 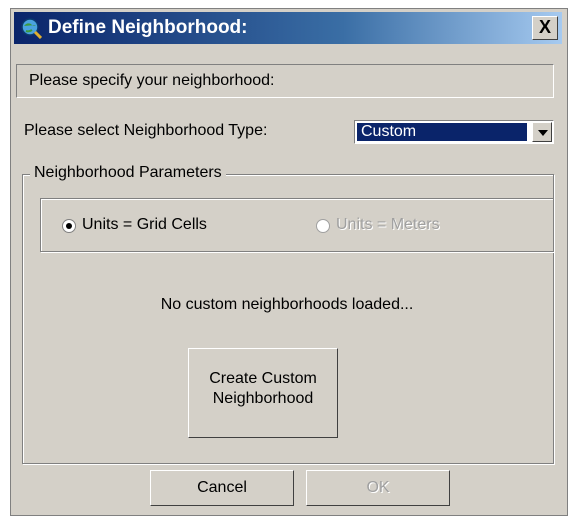 I want to click on ok-button: OK, so click(x=378, y=488).